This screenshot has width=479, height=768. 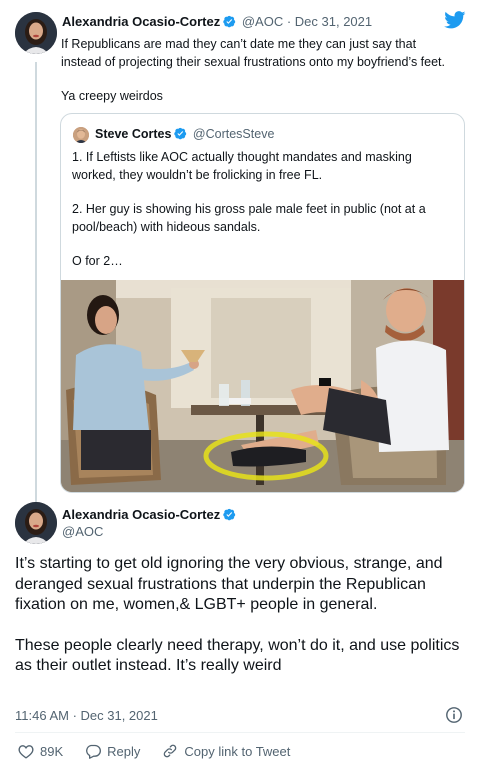 What do you see at coordinates (26, 751) in the screenshot?
I see `heart-icon` at bounding box center [26, 751].